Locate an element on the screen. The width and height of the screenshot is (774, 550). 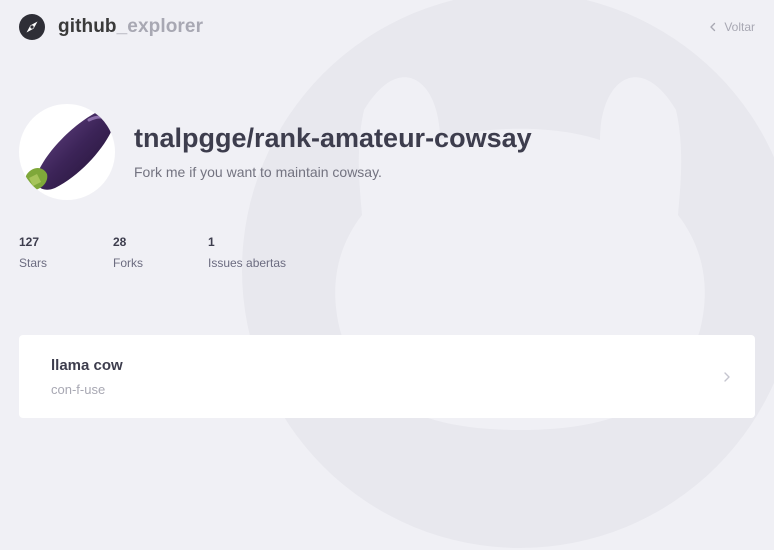
stat-value: 127 is located at coordinates (29, 242).